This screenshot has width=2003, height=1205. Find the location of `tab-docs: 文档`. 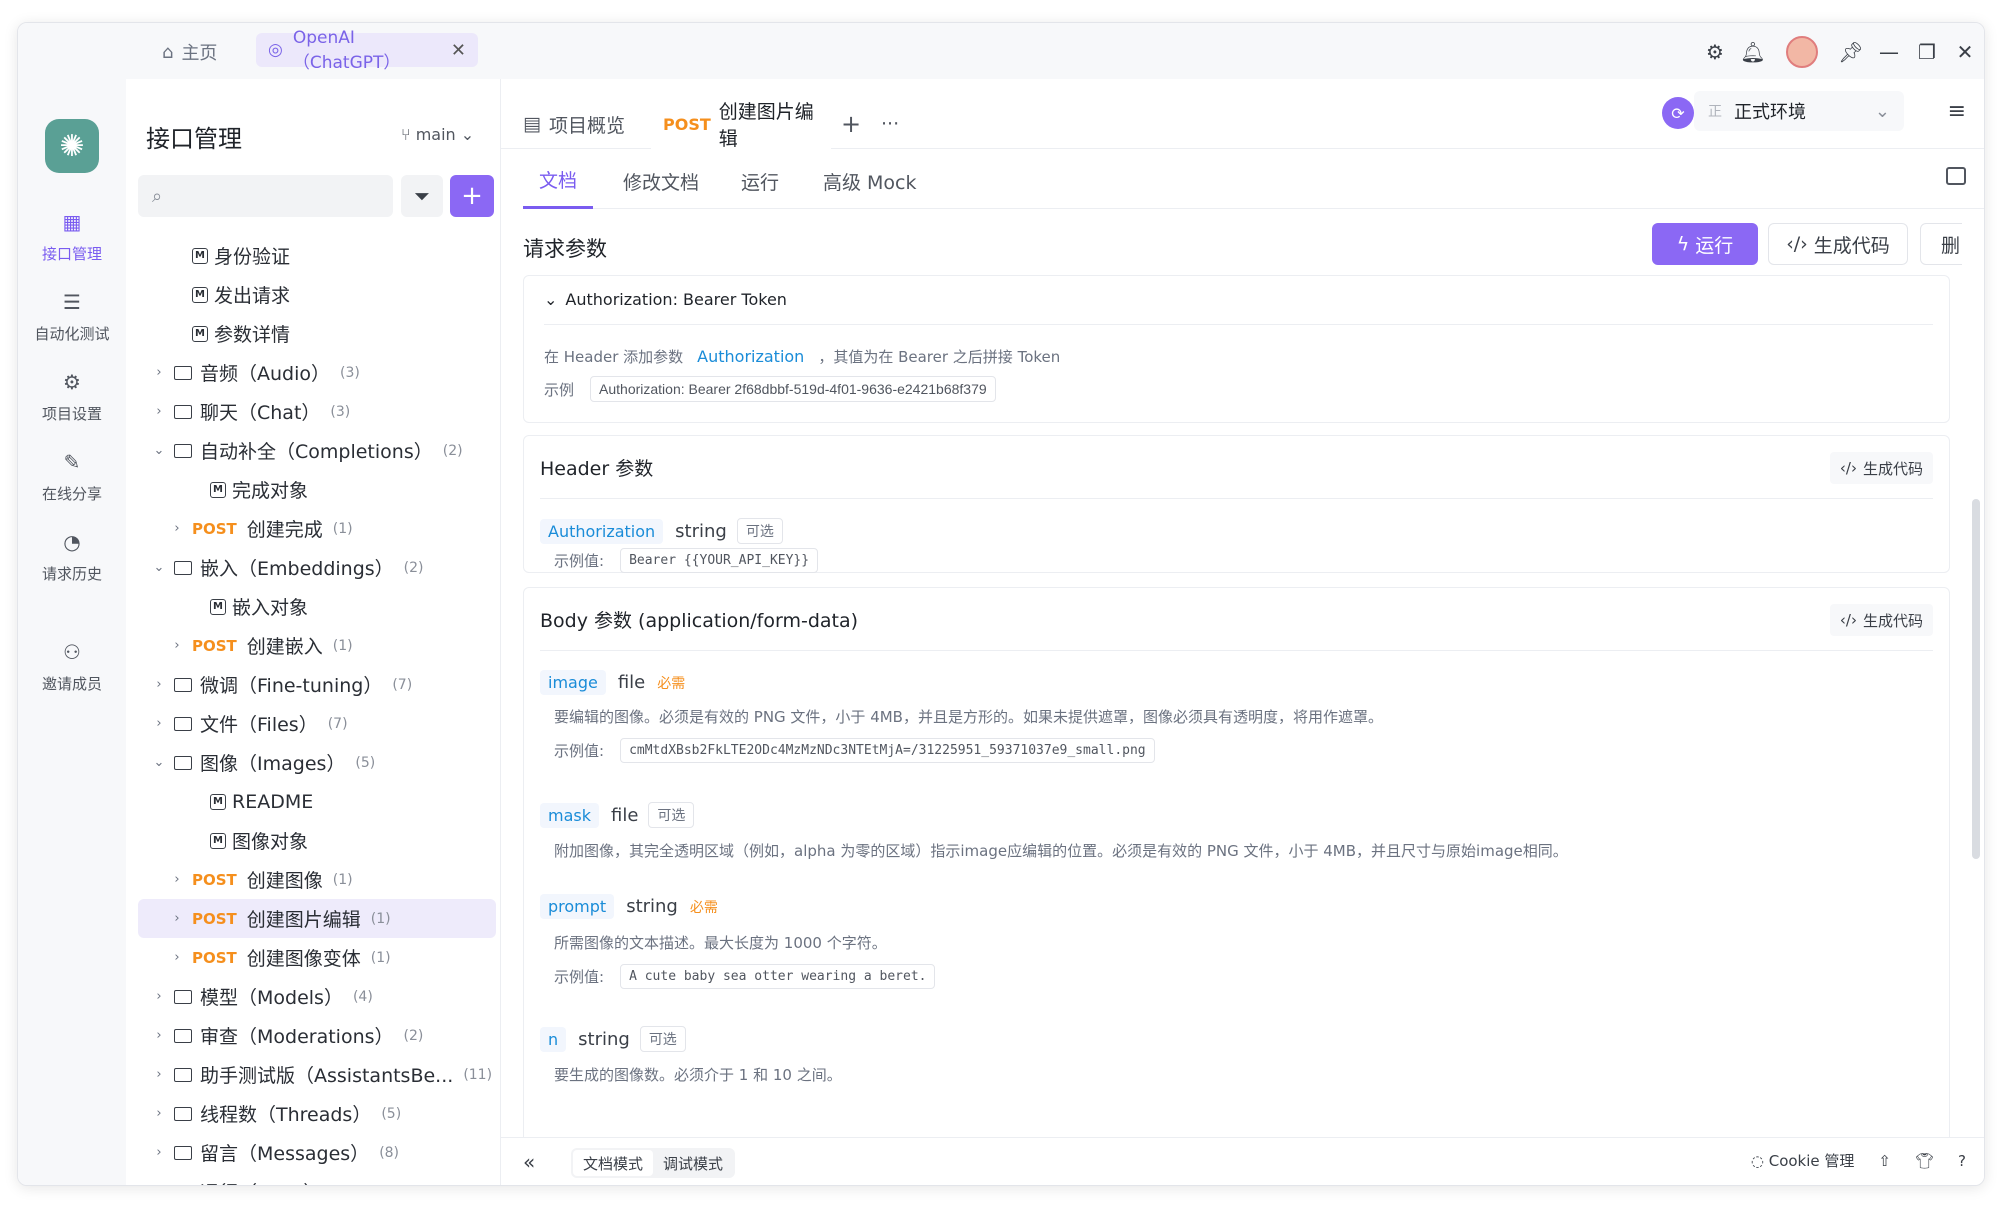

tab-docs: 文档 is located at coordinates (558, 181).